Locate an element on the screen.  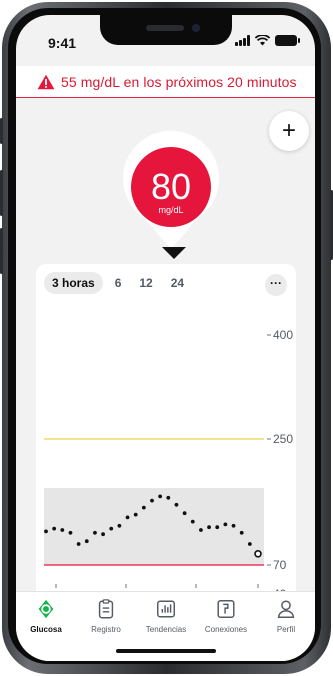
signal-icon is located at coordinates (242, 40).